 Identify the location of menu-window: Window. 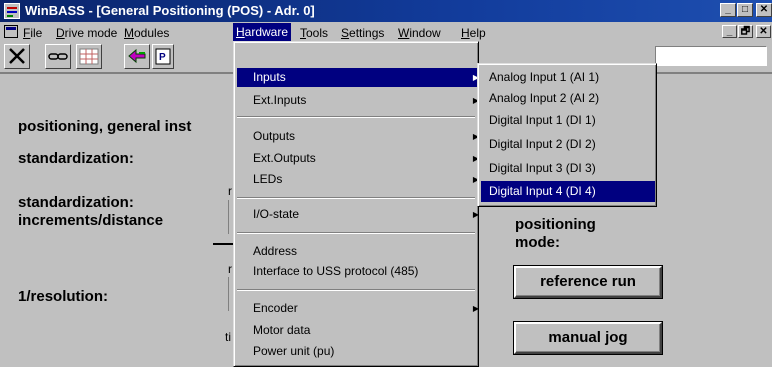
(419, 33).